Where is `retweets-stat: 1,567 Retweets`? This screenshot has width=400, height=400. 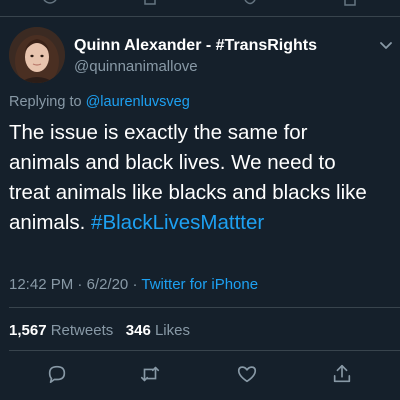
retweets-stat: 1,567 Retweets is located at coordinates (61, 330).